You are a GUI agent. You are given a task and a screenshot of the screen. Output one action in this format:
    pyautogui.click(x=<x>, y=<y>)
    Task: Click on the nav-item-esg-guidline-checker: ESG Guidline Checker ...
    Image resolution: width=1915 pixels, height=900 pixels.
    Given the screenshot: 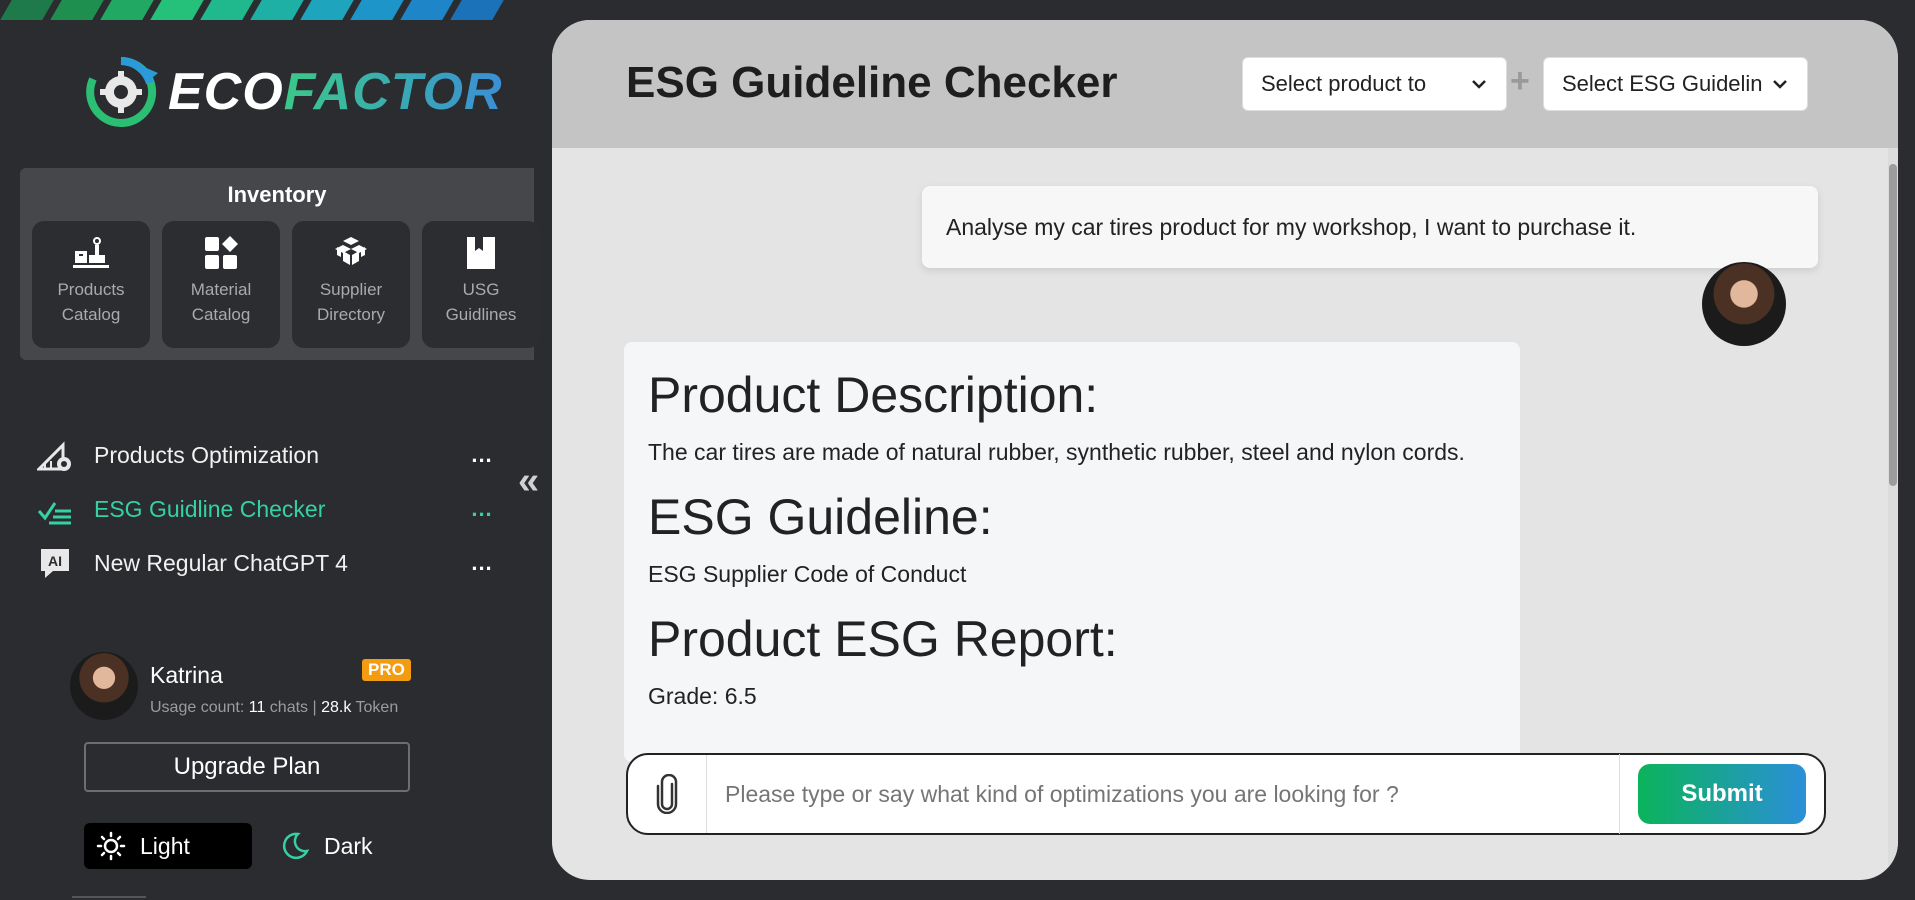 What is the action you would take?
    pyautogui.click(x=264, y=509)
    